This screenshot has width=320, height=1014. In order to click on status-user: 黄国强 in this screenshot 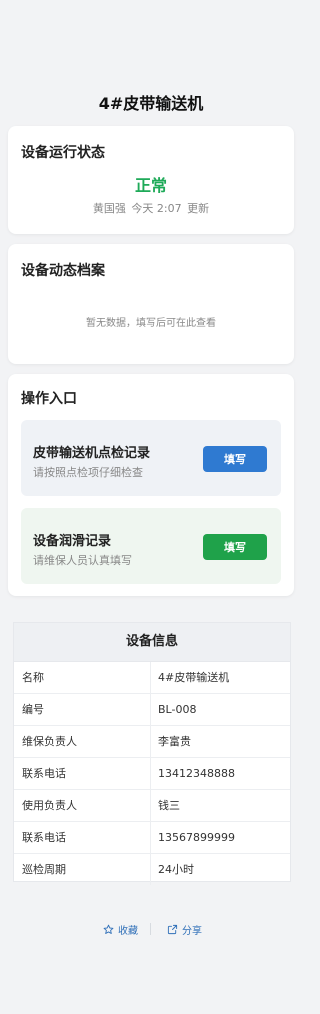, I will do `click(109, 208)`.